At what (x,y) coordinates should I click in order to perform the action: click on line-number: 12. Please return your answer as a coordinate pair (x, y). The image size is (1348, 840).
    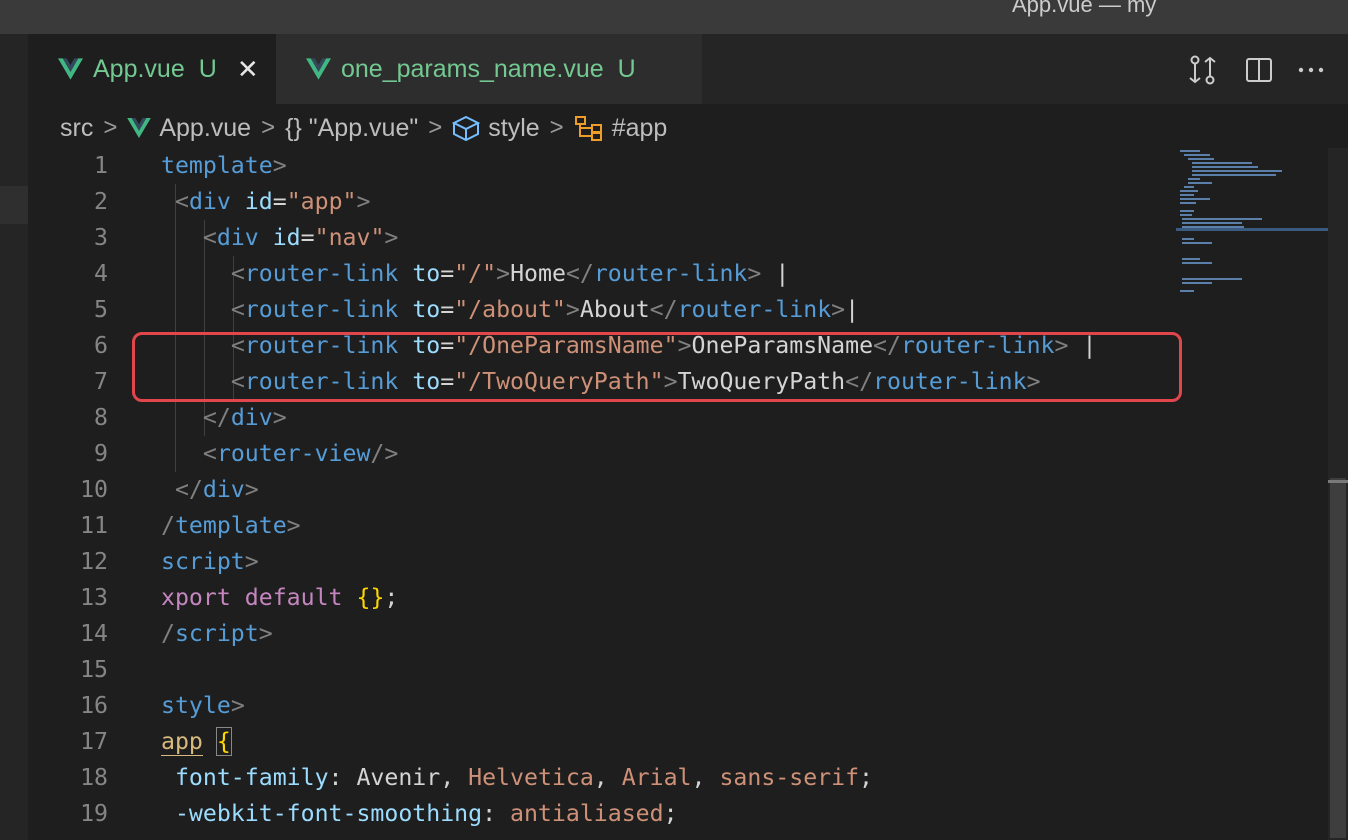
    Looking at the image, I should click on (94, 561).